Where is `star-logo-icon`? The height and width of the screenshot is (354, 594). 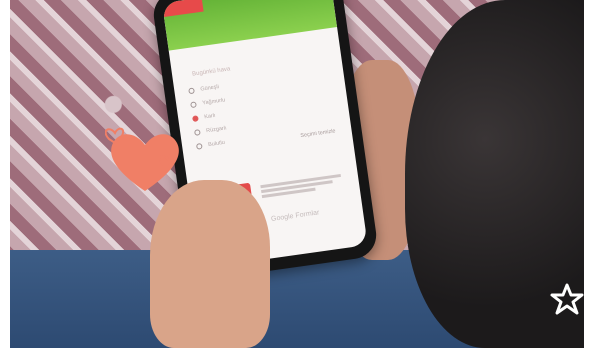
star-logo-icon is located at coordinates (567, 299).